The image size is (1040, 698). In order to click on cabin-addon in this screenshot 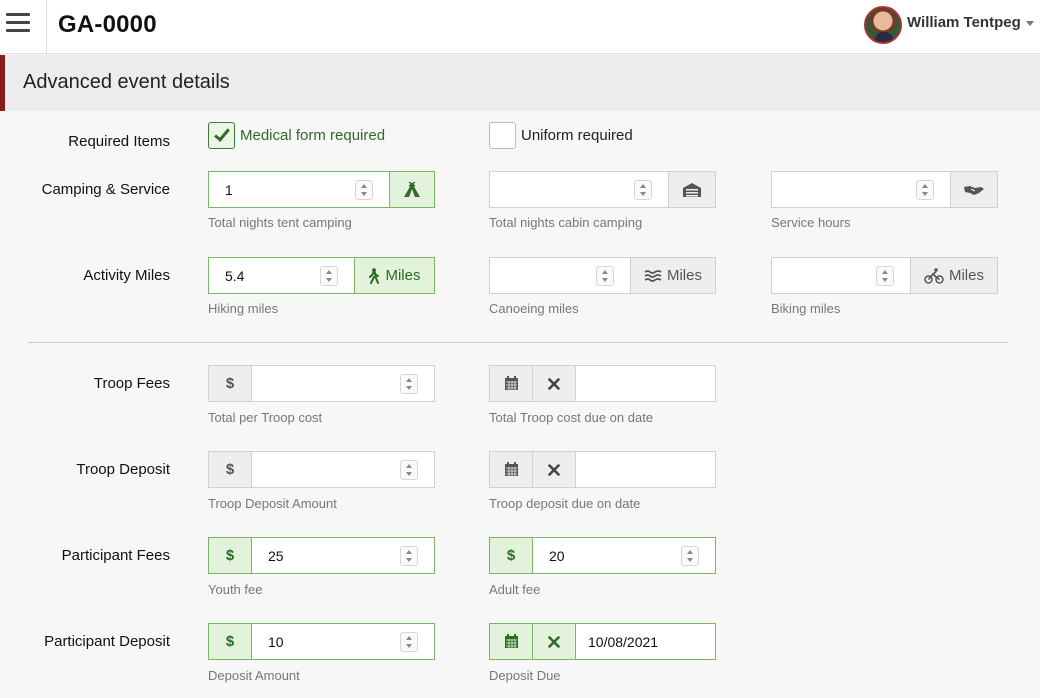, I will do `click(691, 189)`.